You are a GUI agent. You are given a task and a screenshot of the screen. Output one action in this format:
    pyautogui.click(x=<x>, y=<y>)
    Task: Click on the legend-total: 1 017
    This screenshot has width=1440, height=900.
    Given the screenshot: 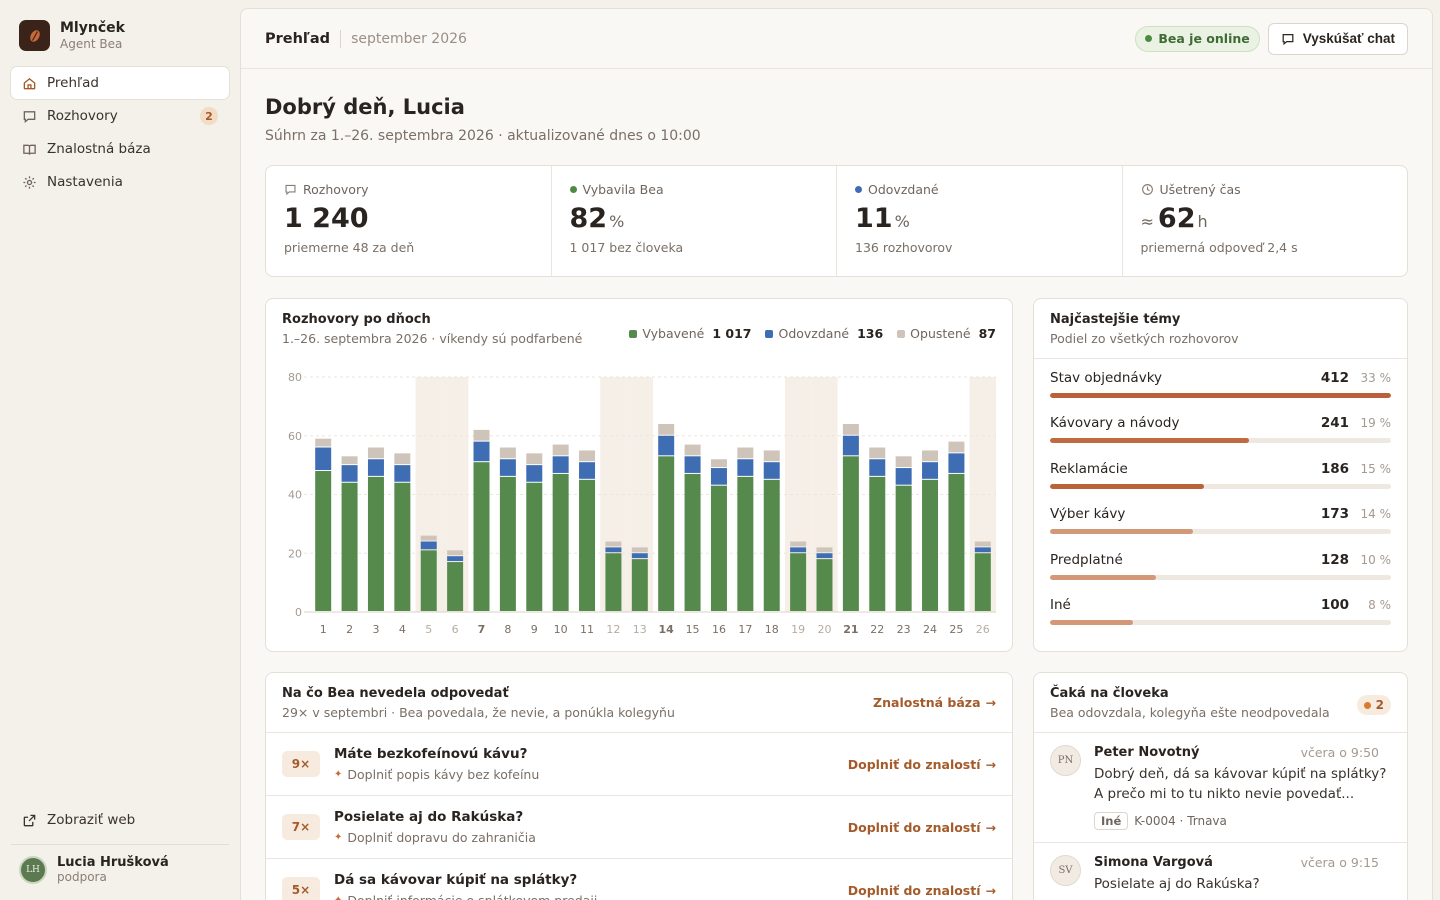 What is the action you would take?
    pyautogui.click(x=732, y=333)
    